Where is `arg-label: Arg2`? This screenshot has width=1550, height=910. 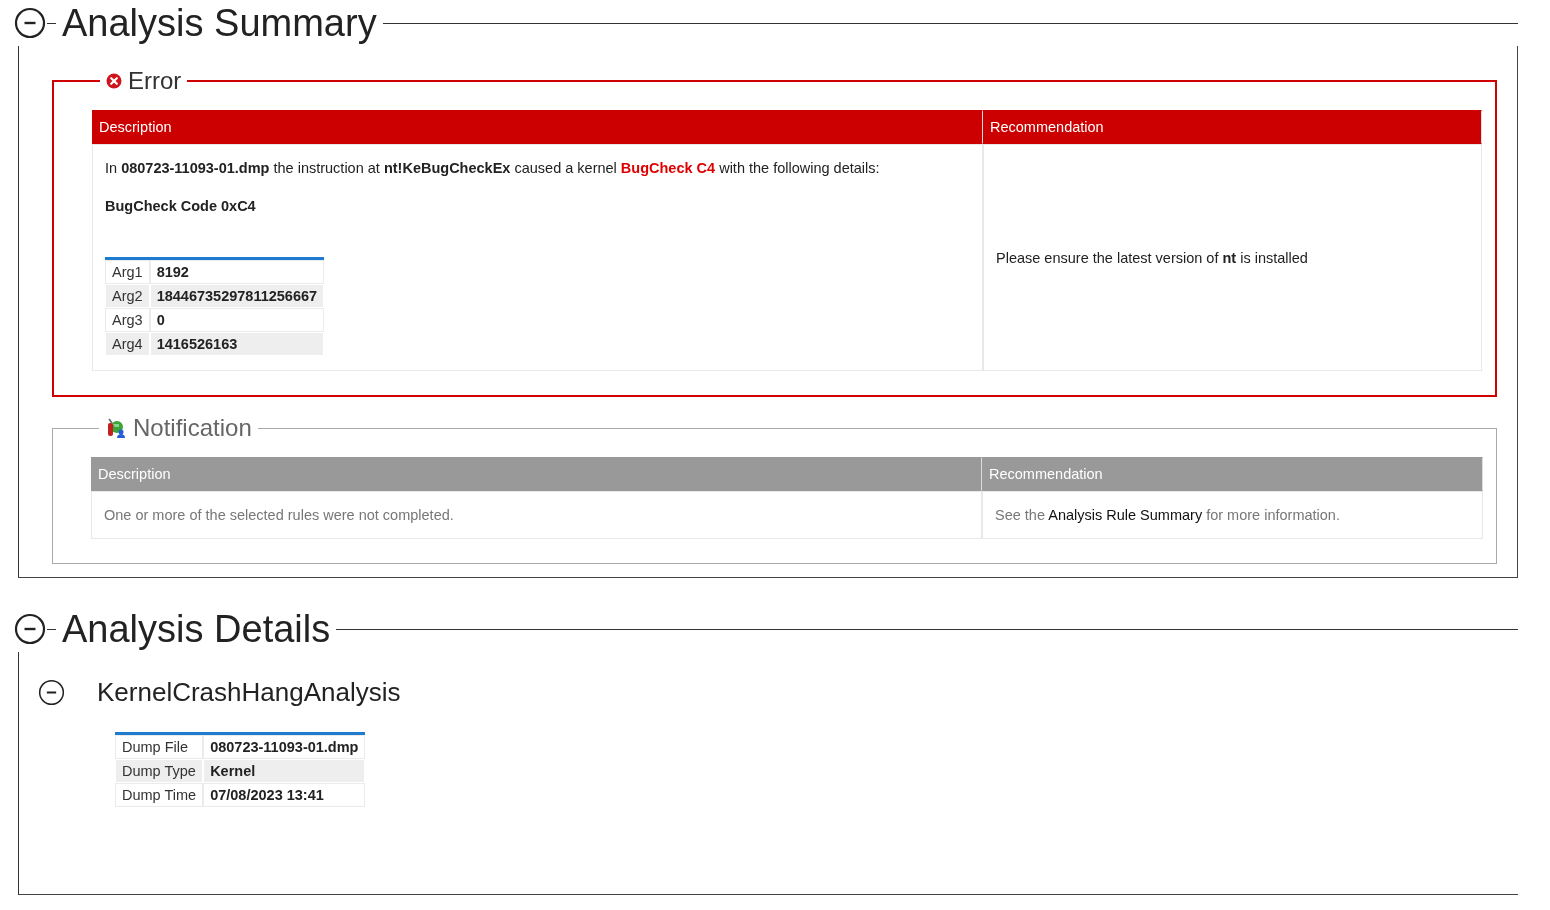 arg-label: Arg2 is located at coordinates (127, 296).